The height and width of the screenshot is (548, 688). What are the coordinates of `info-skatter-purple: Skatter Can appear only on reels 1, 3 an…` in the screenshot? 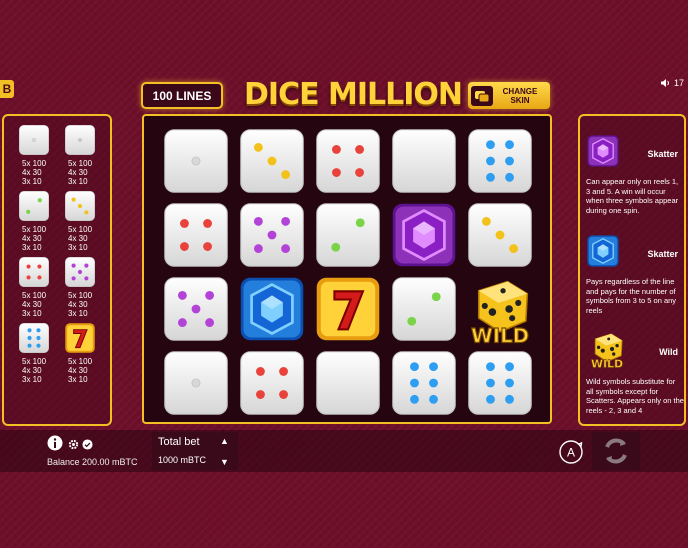 It's located at (635, 174).